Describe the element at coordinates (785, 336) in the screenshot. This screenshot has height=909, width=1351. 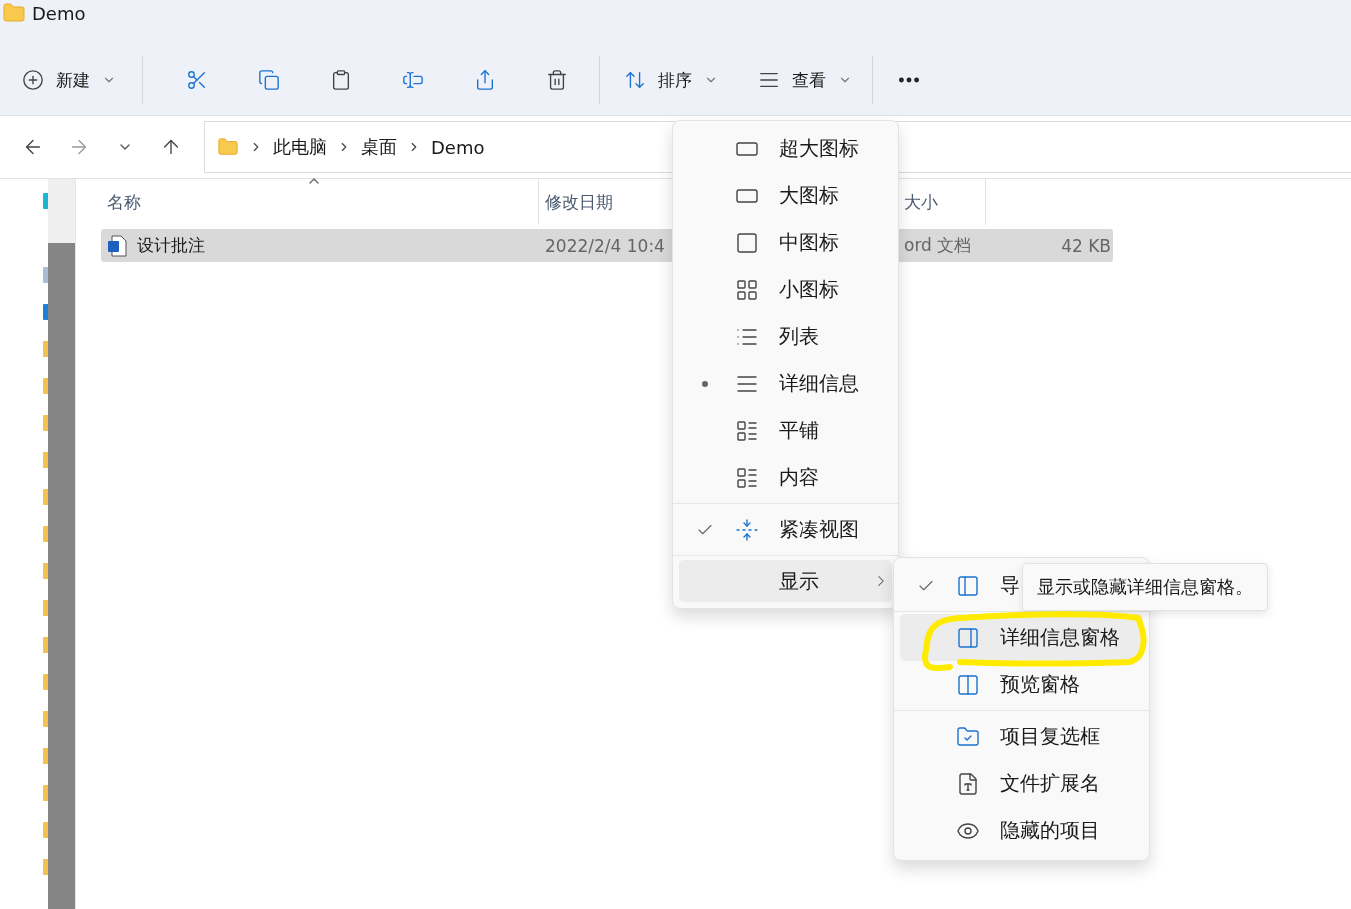
I see `menu-item: 列表` at that location.